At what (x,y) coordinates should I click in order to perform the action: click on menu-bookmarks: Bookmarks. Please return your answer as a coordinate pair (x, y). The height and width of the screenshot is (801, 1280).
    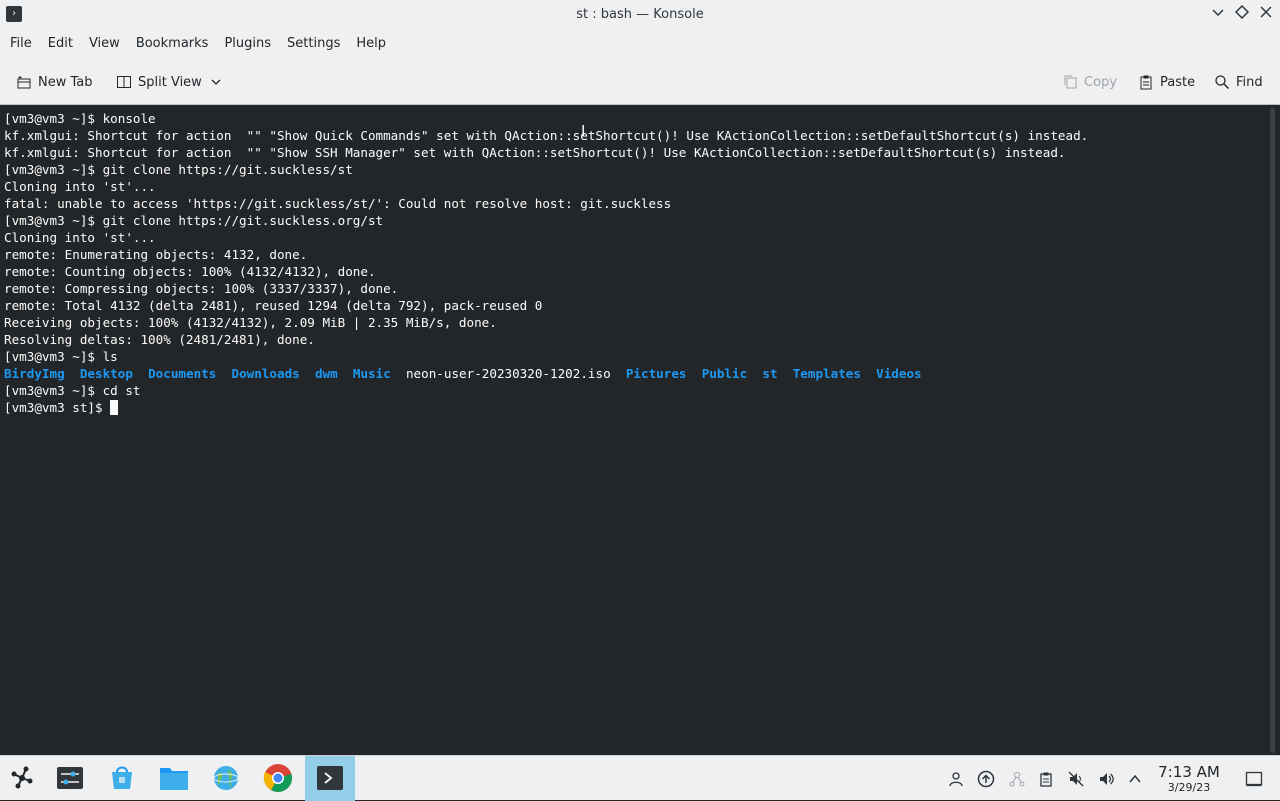
    Looking at the image, I should click on (172, 44).